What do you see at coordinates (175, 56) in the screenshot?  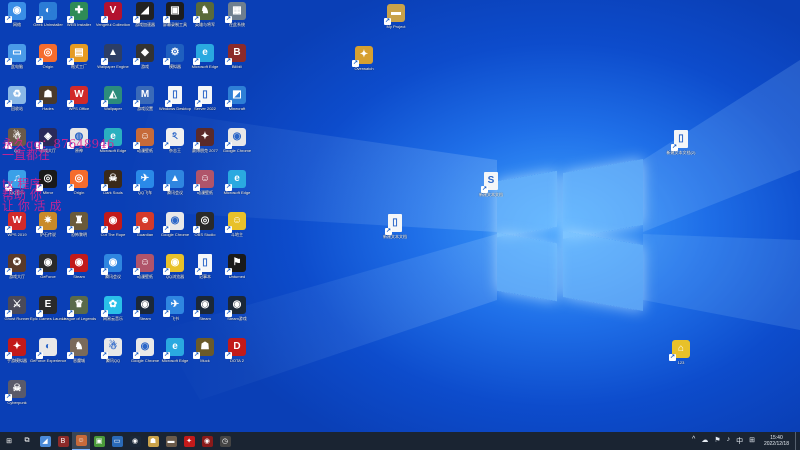 I see `desktop-shortcut: ⚙ ↗ 模拟器` at bounding box center [175, 56].